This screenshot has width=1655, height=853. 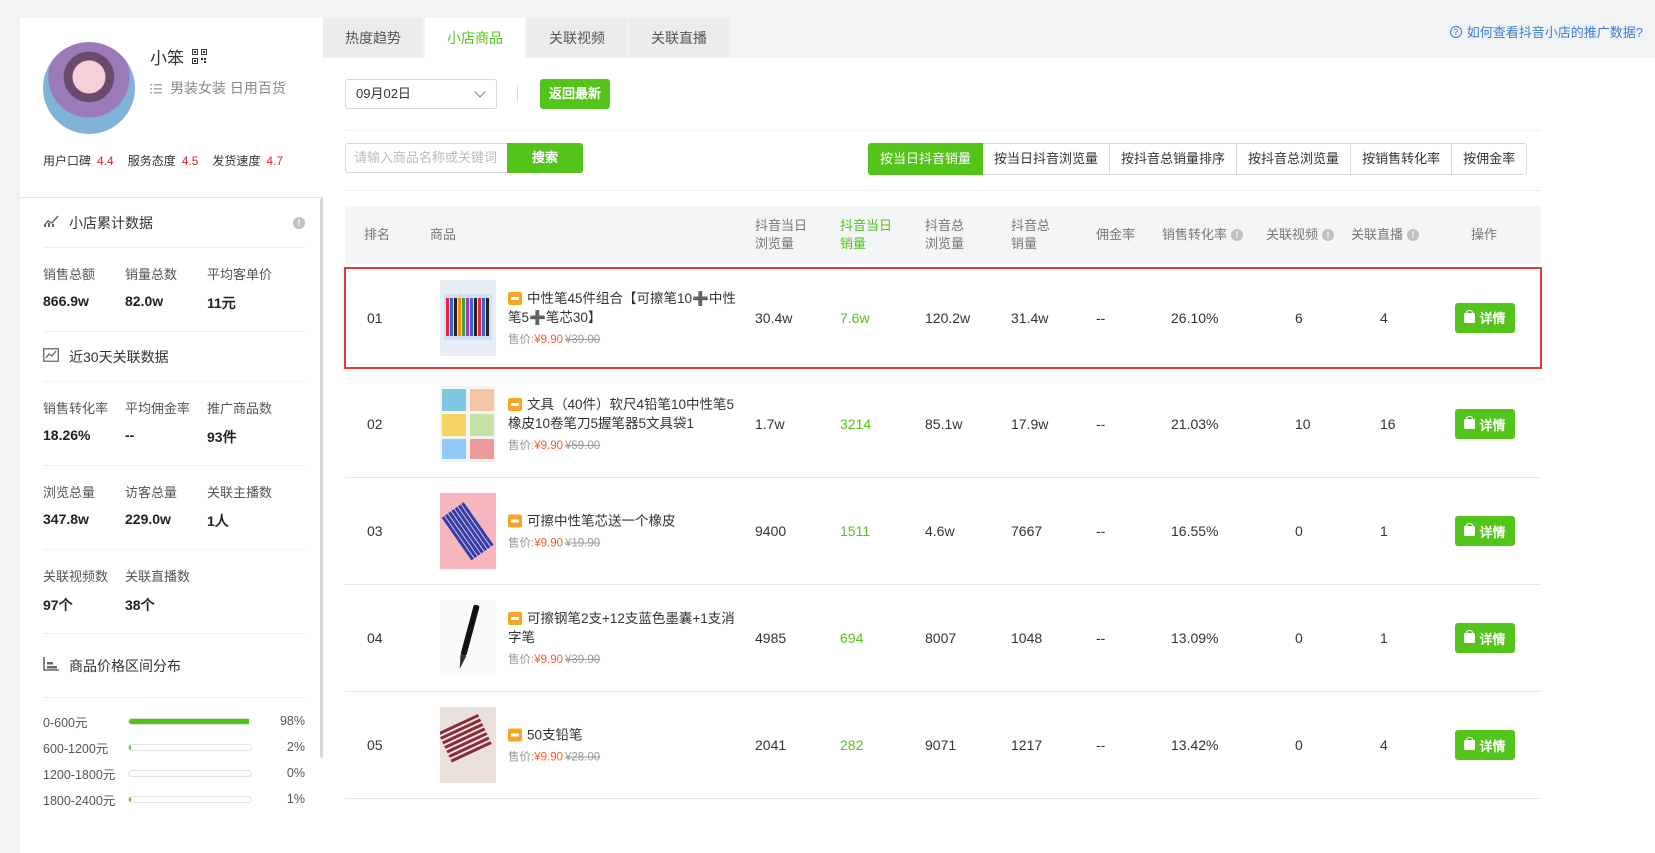 I want to click on rating-score: 4.7, so click(x=275, y=161).